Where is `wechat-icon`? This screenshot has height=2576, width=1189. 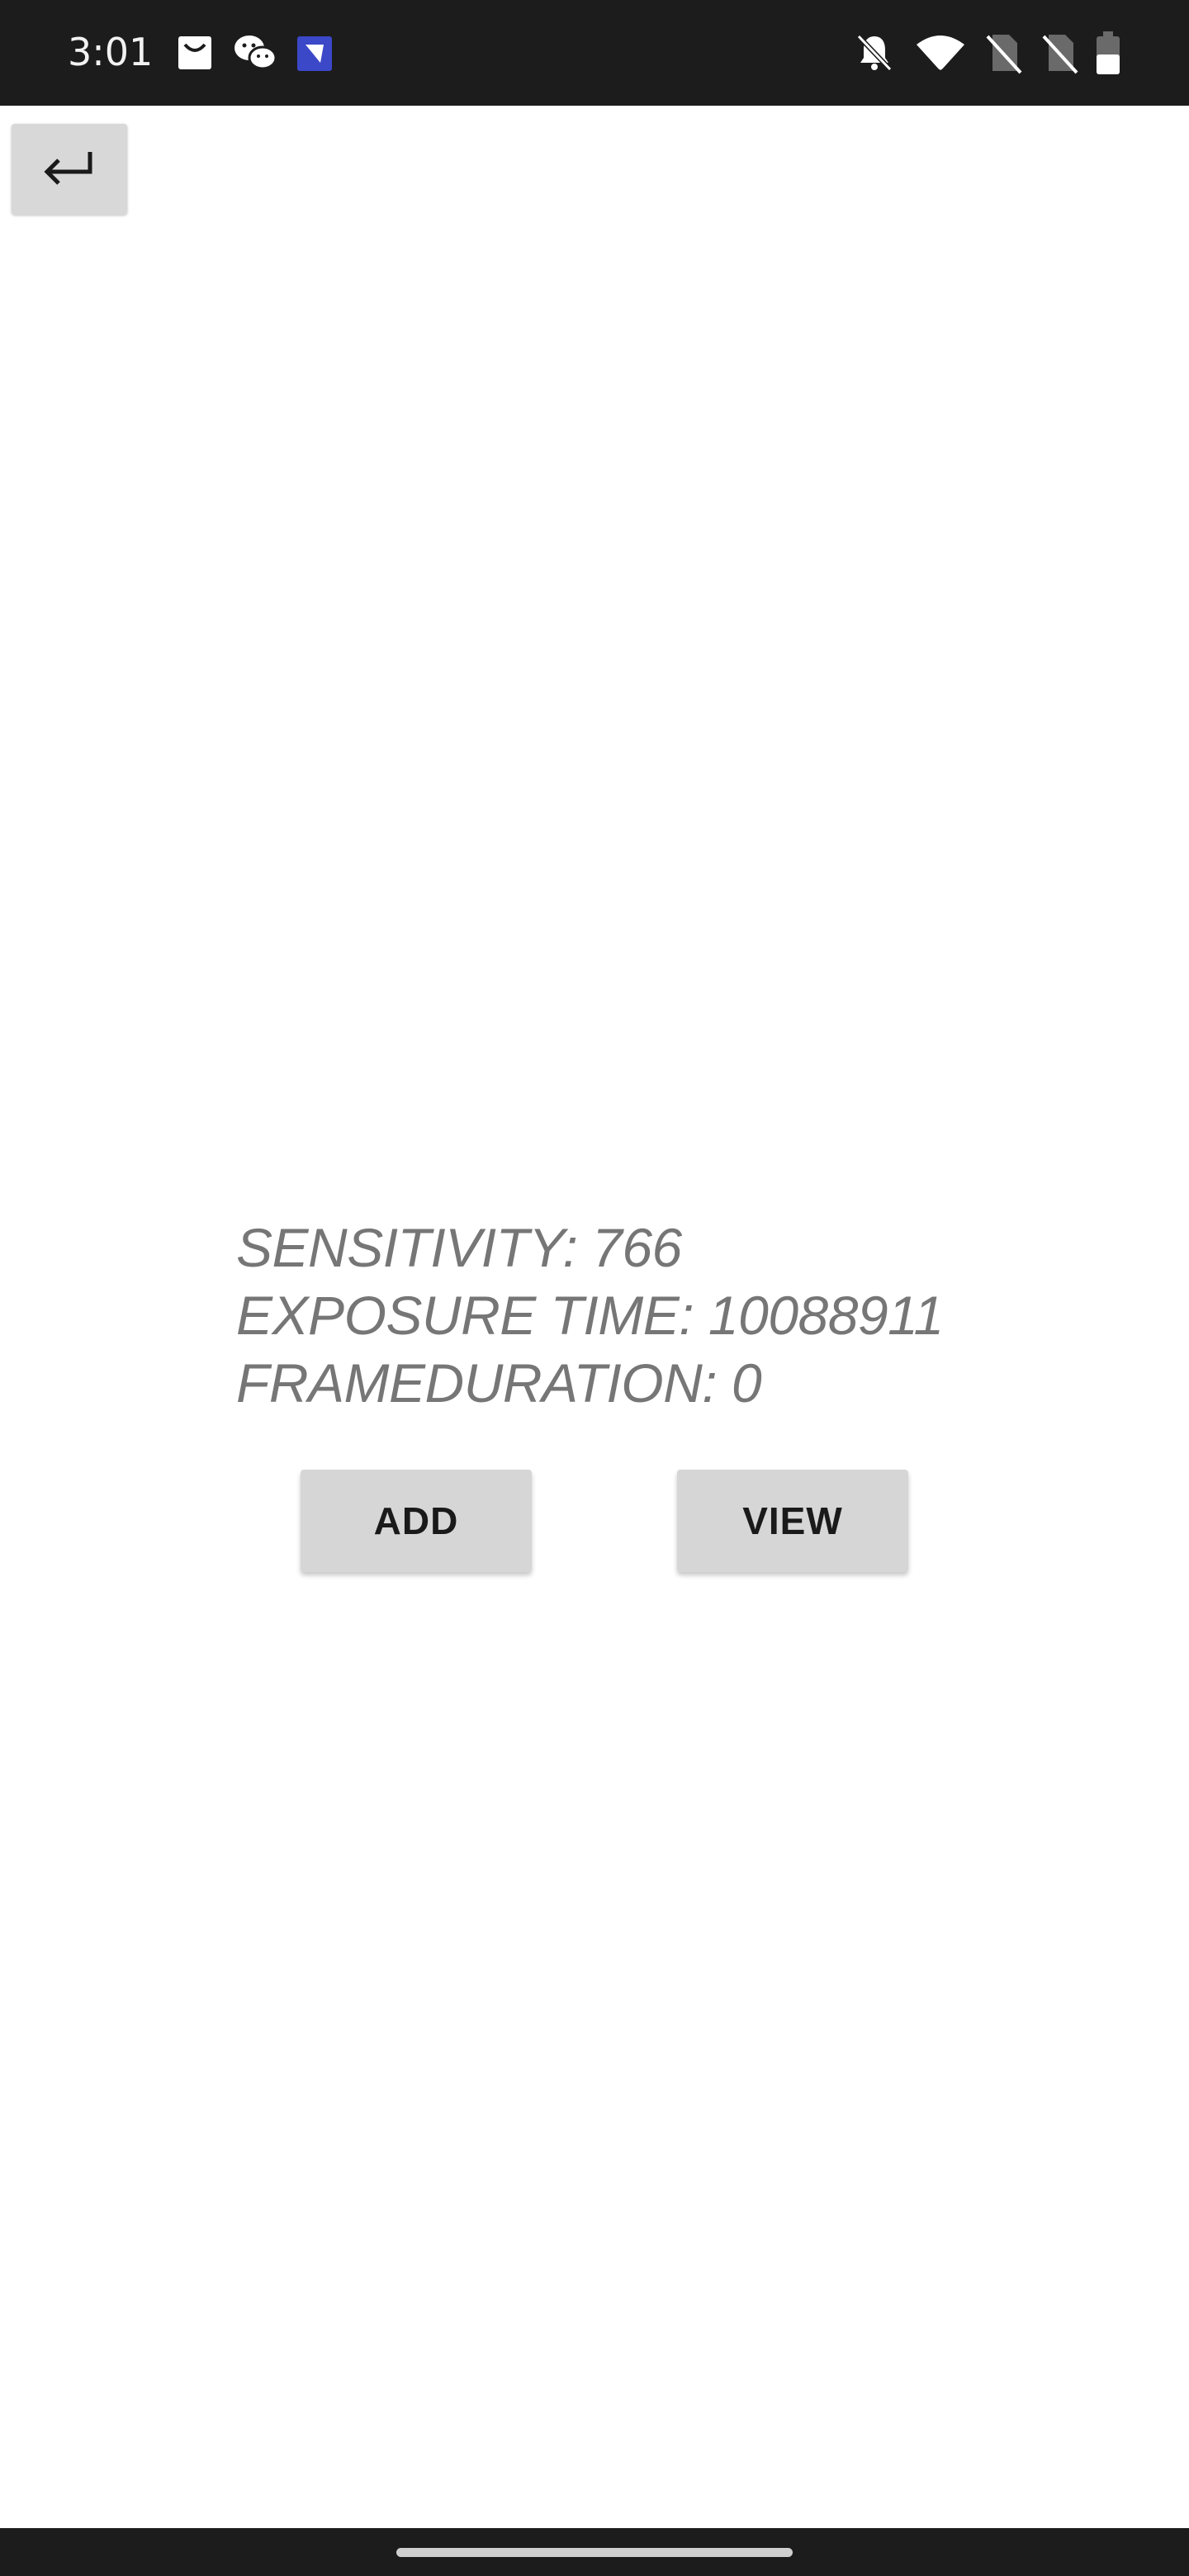
wechat-icon is located at coordinates (256, 53).